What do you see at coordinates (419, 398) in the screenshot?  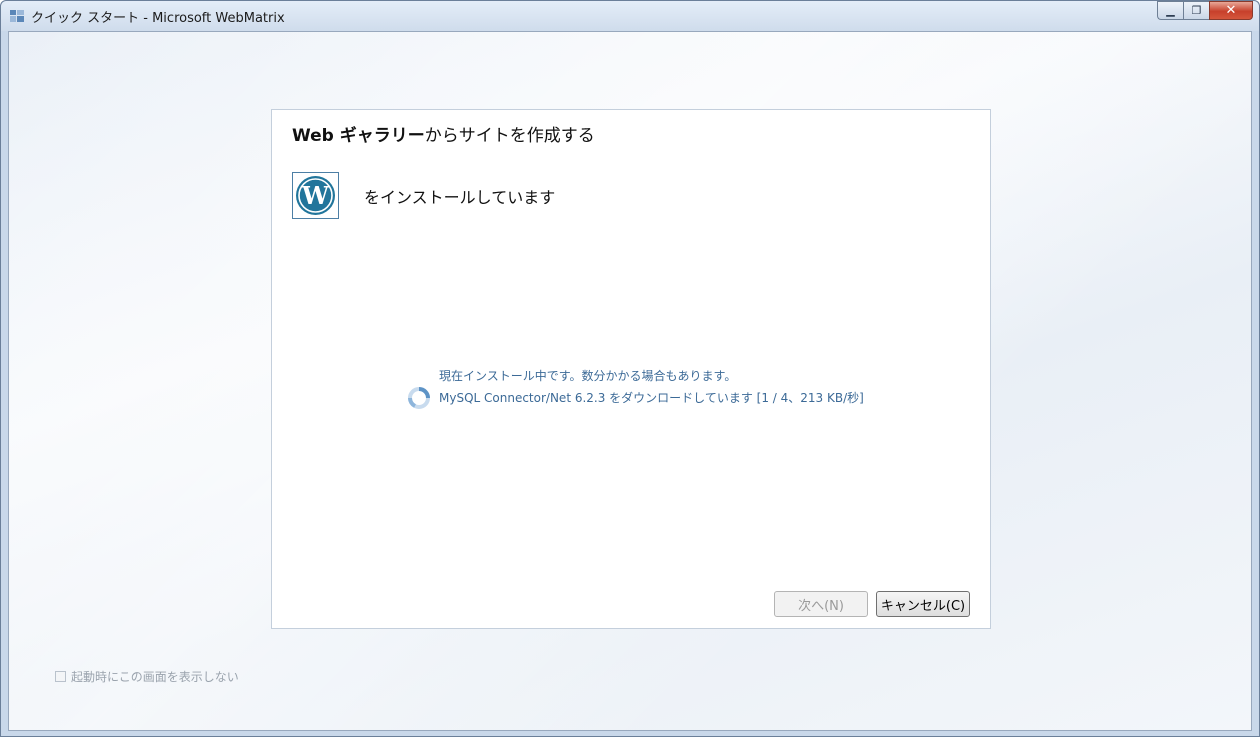 I see `loading-spinner-icon` at bounding box center [419, 398].